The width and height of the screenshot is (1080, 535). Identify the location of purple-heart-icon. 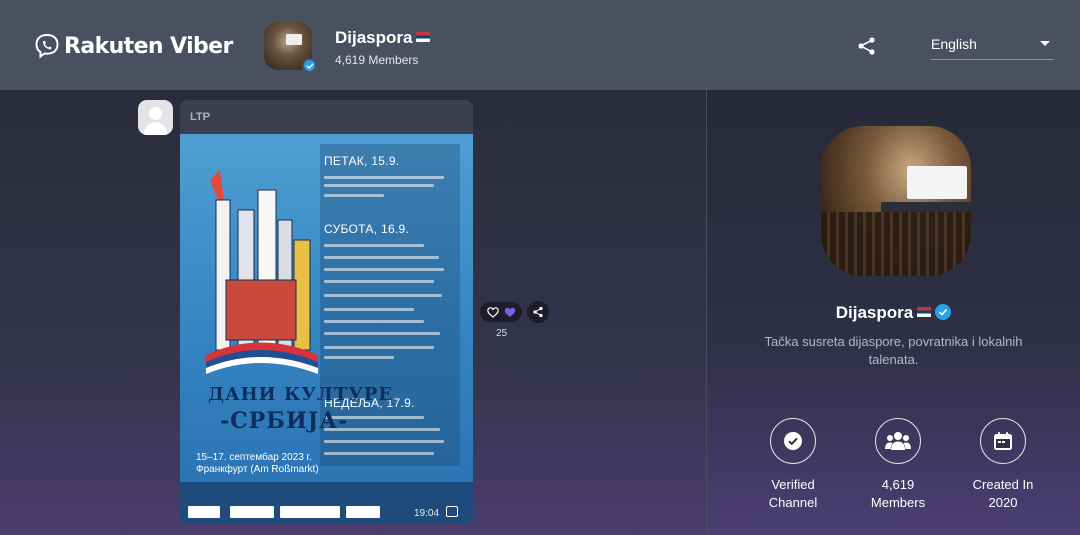
(509, 312).